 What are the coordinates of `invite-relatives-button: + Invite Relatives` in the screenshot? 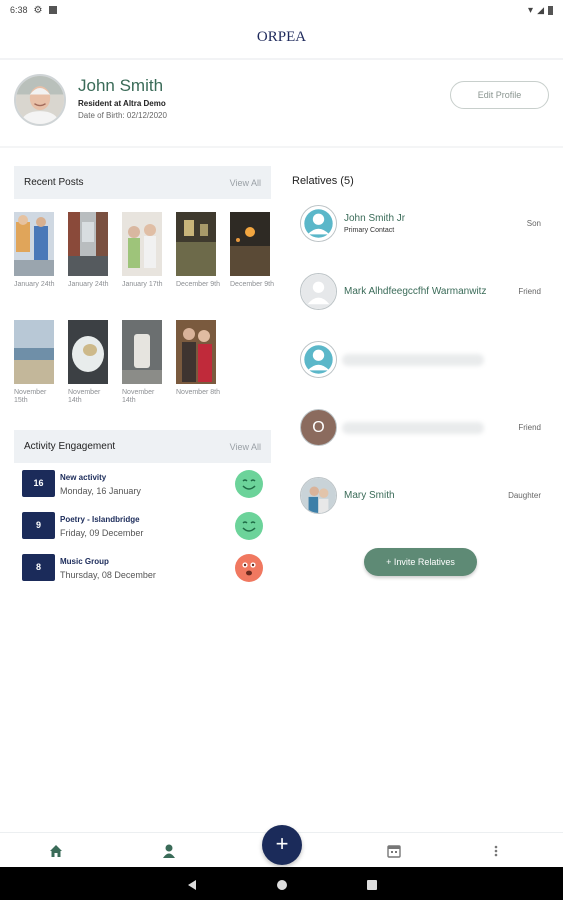 It's located at (420, 562).